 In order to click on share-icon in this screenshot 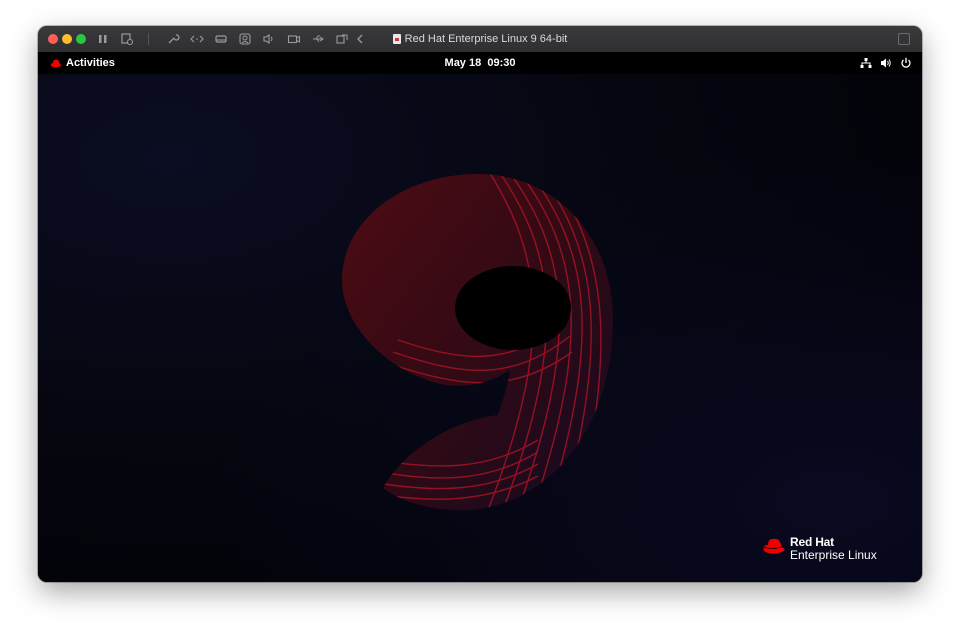, I will do `click(342, 39)`.